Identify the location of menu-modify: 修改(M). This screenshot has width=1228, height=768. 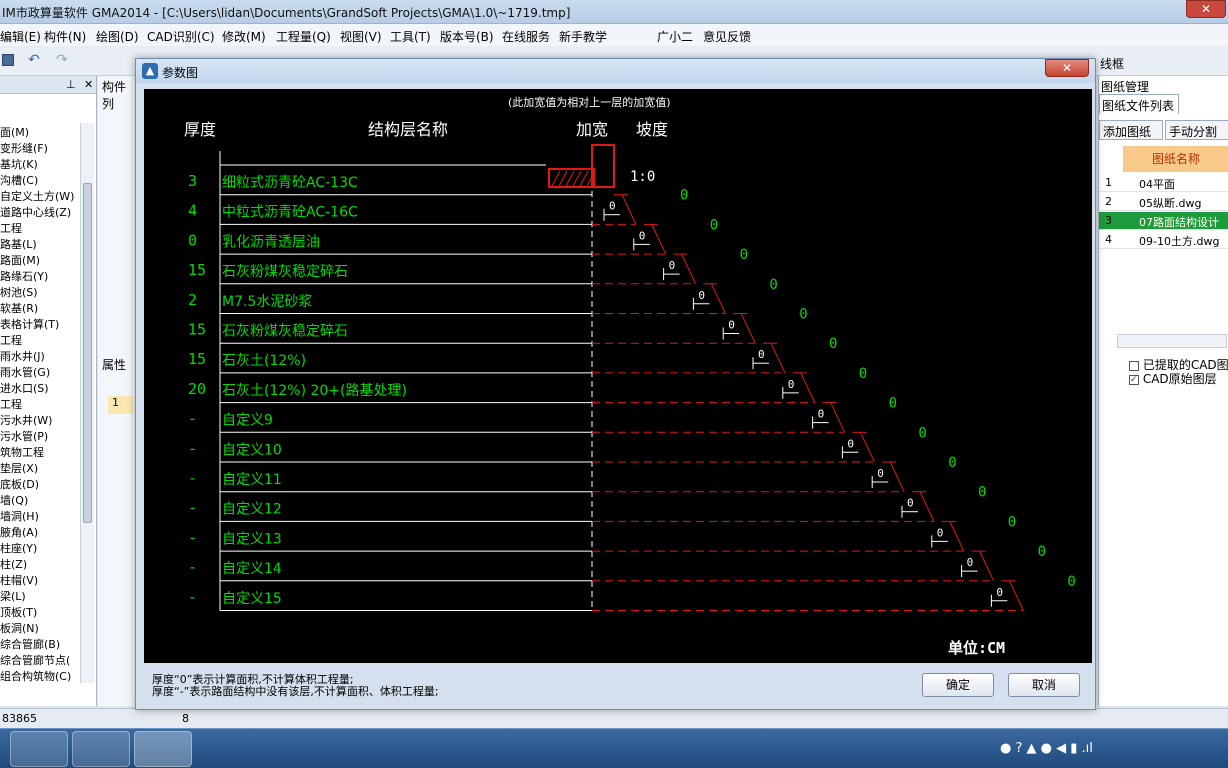
(244, 36).